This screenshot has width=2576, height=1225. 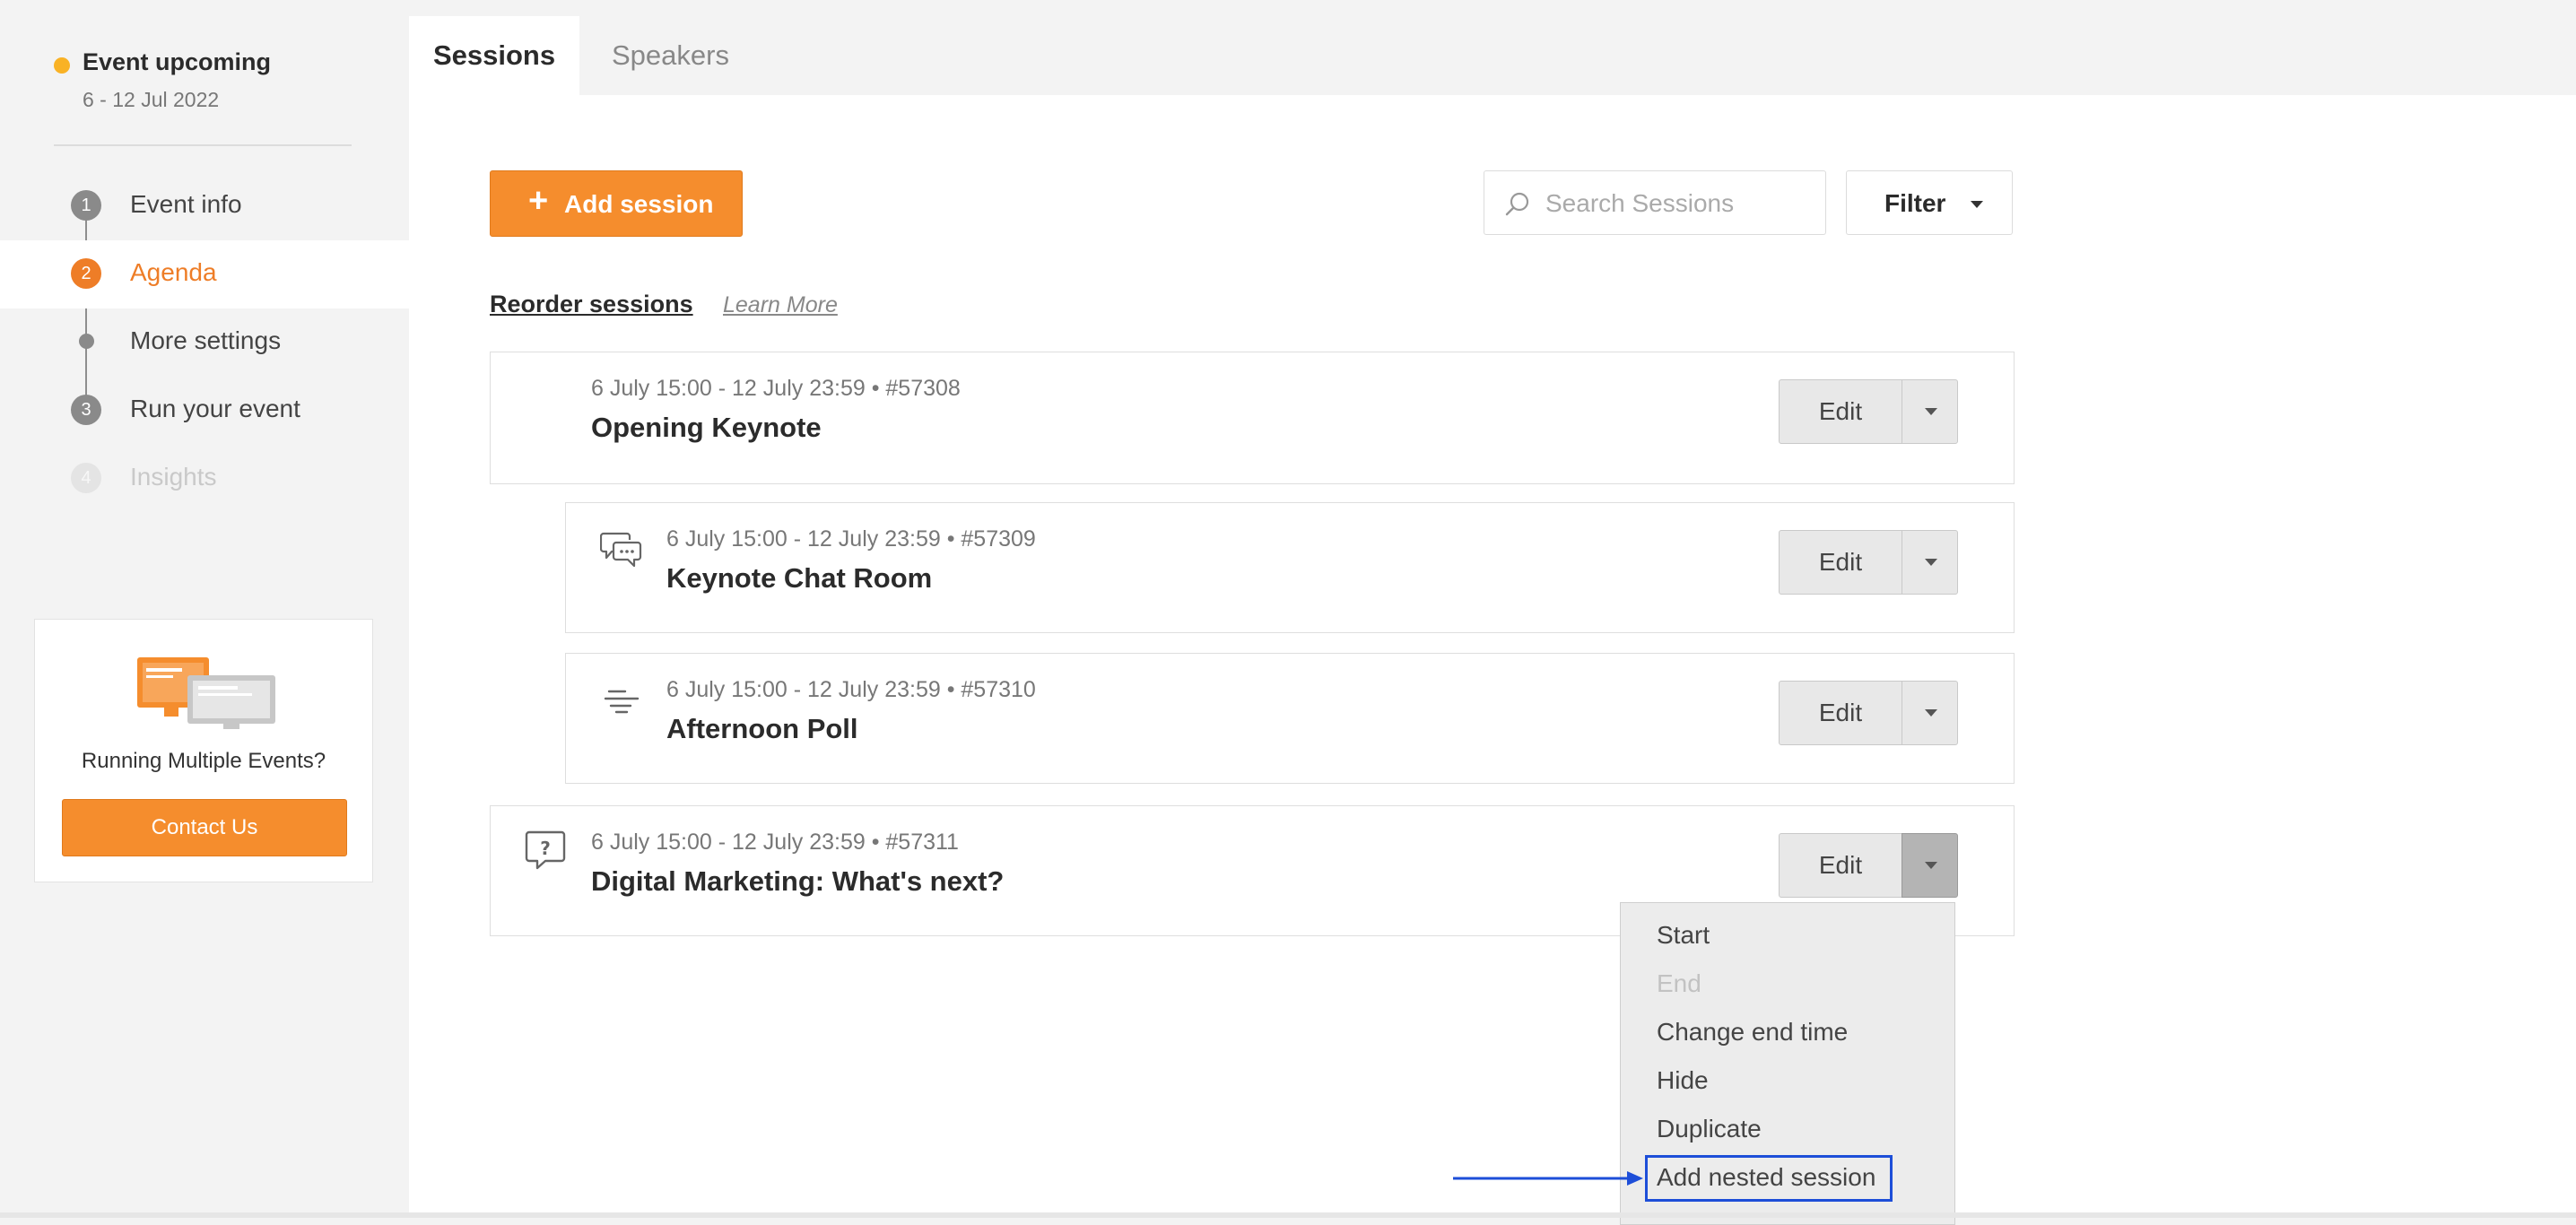 I want to click on session-title: Opening Keynote, so click(x=706, y=427).